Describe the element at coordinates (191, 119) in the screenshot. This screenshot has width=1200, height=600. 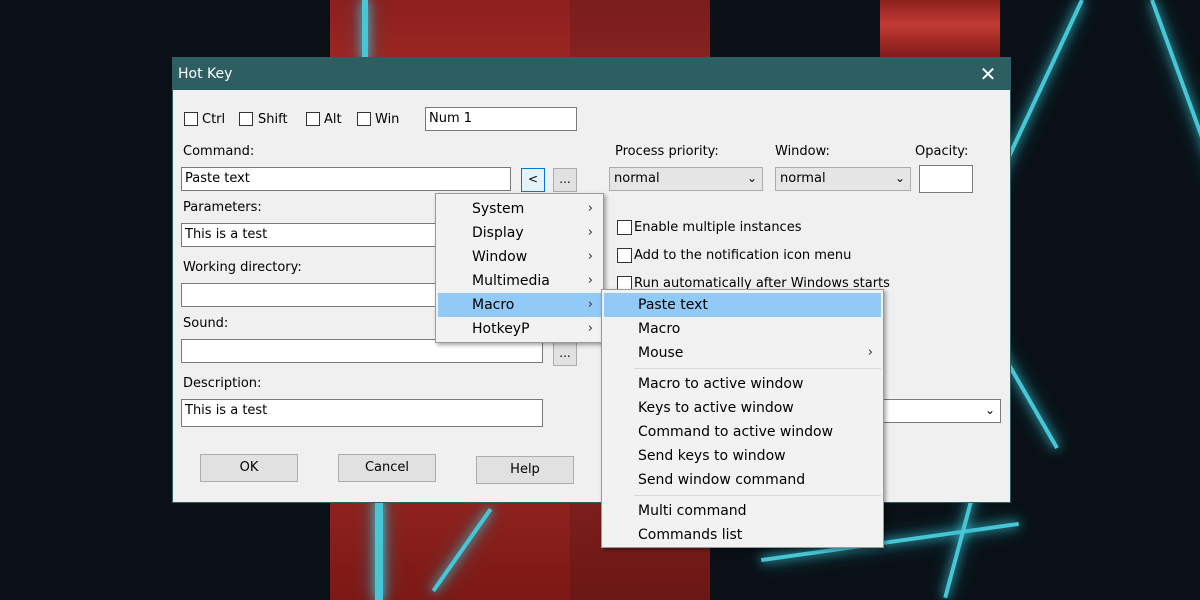
I see `ctrl-checkbox` at that location.